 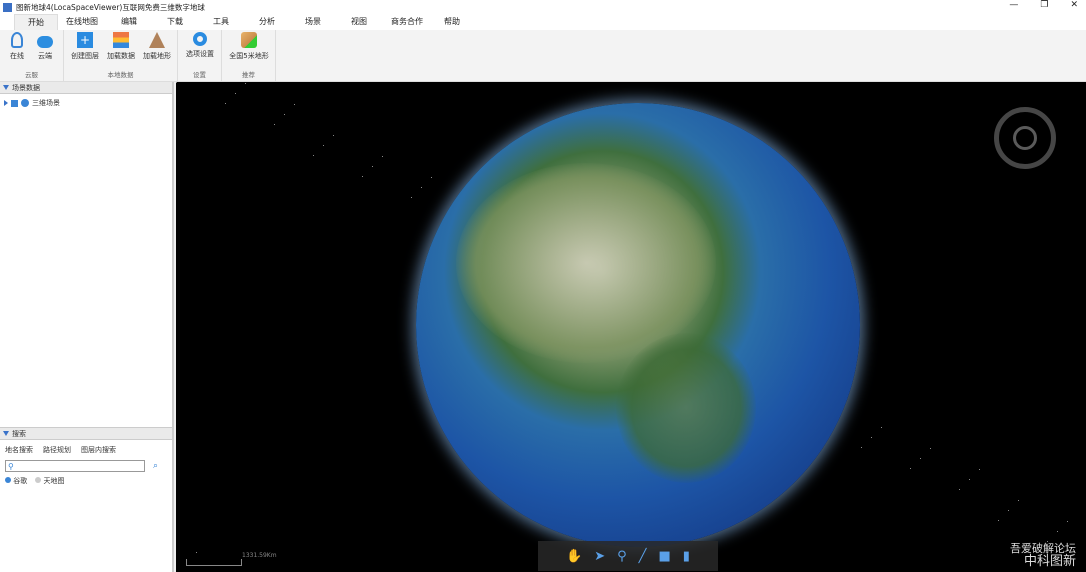 What do you see at coordinates (622, 556) in the screenshot?
I see `placemark-icon: ⚲` at bounding box center [622, 556].